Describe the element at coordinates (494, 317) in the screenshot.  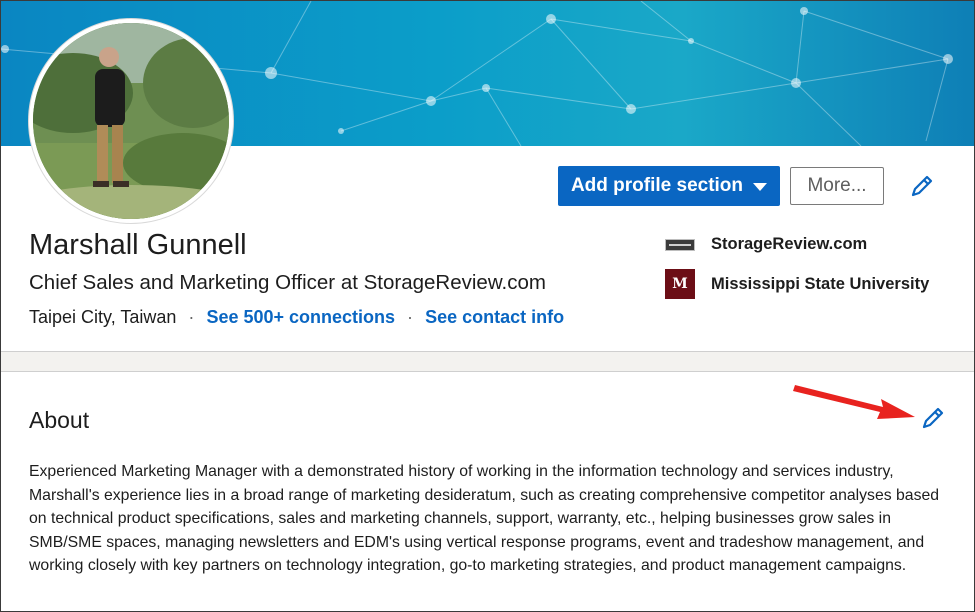
I see `contact-info-link: See contact info` at that location.